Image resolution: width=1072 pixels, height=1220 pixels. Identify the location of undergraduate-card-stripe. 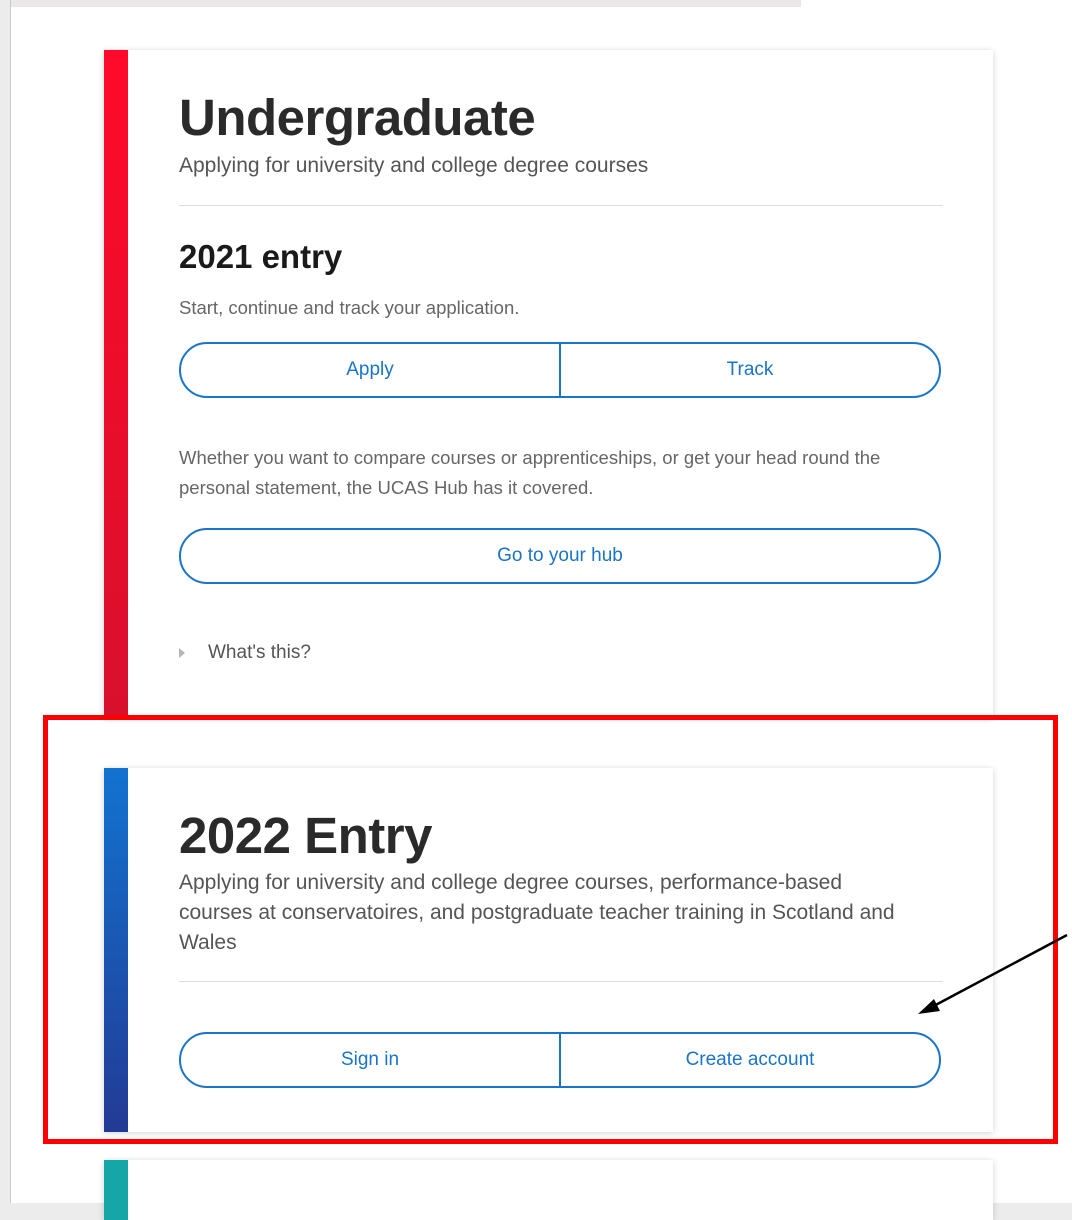
(116, 384).